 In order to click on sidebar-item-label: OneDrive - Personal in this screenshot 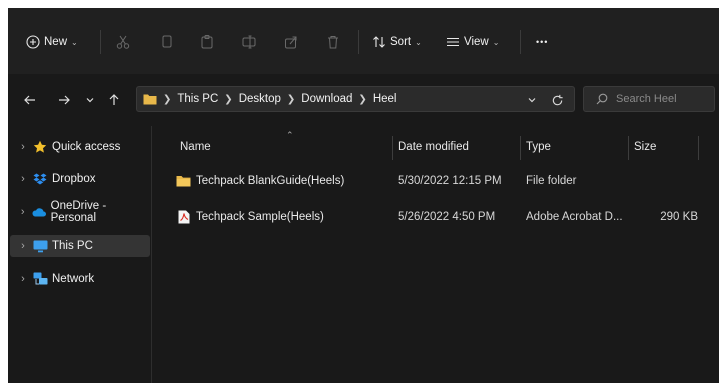, I will do `click(78, 212)`.